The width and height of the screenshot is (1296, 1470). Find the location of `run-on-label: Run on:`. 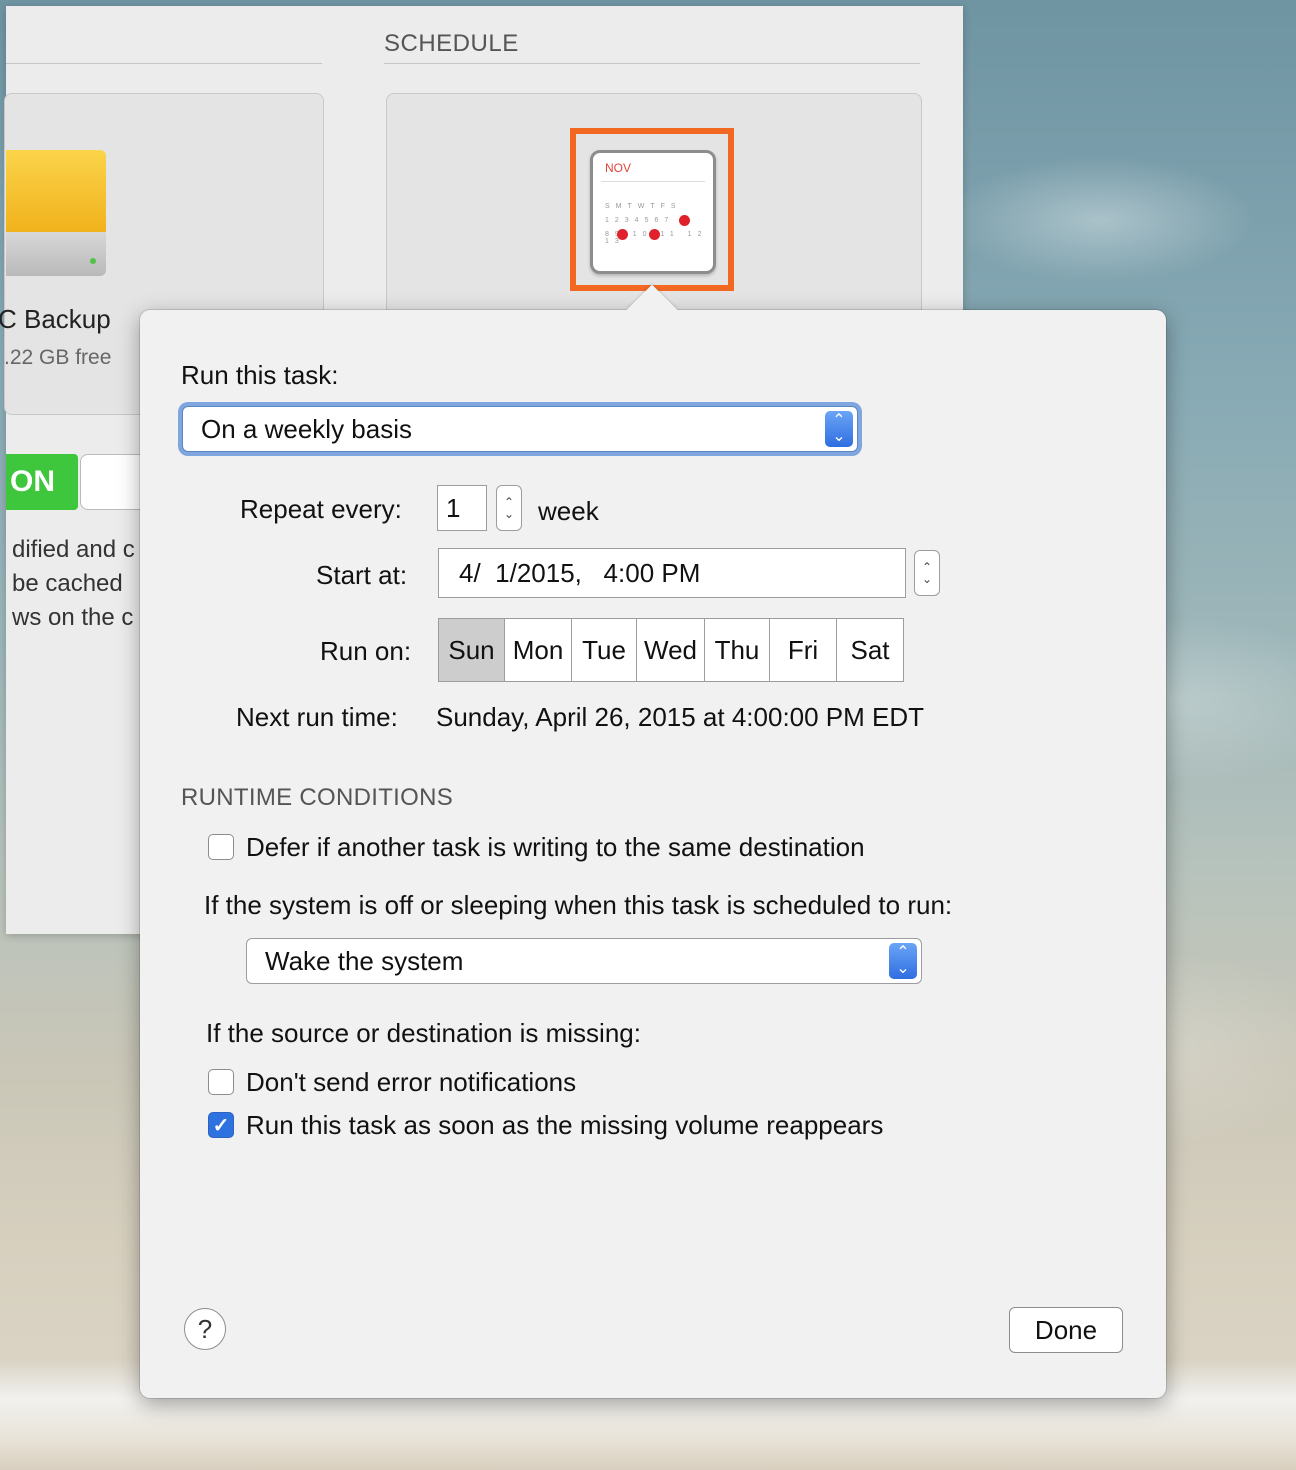

run-on-label: Run on: is located at coordinates (366, 651).